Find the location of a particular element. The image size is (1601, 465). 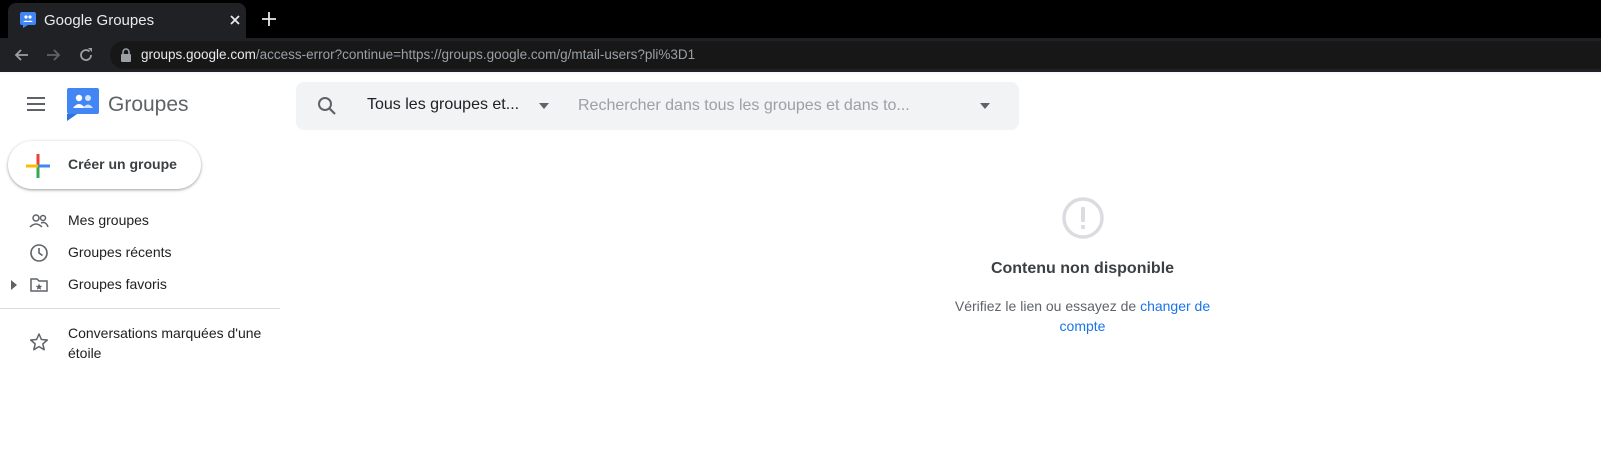

sidebar-item-label: Groupes récents is located at coordinates (120, 252).